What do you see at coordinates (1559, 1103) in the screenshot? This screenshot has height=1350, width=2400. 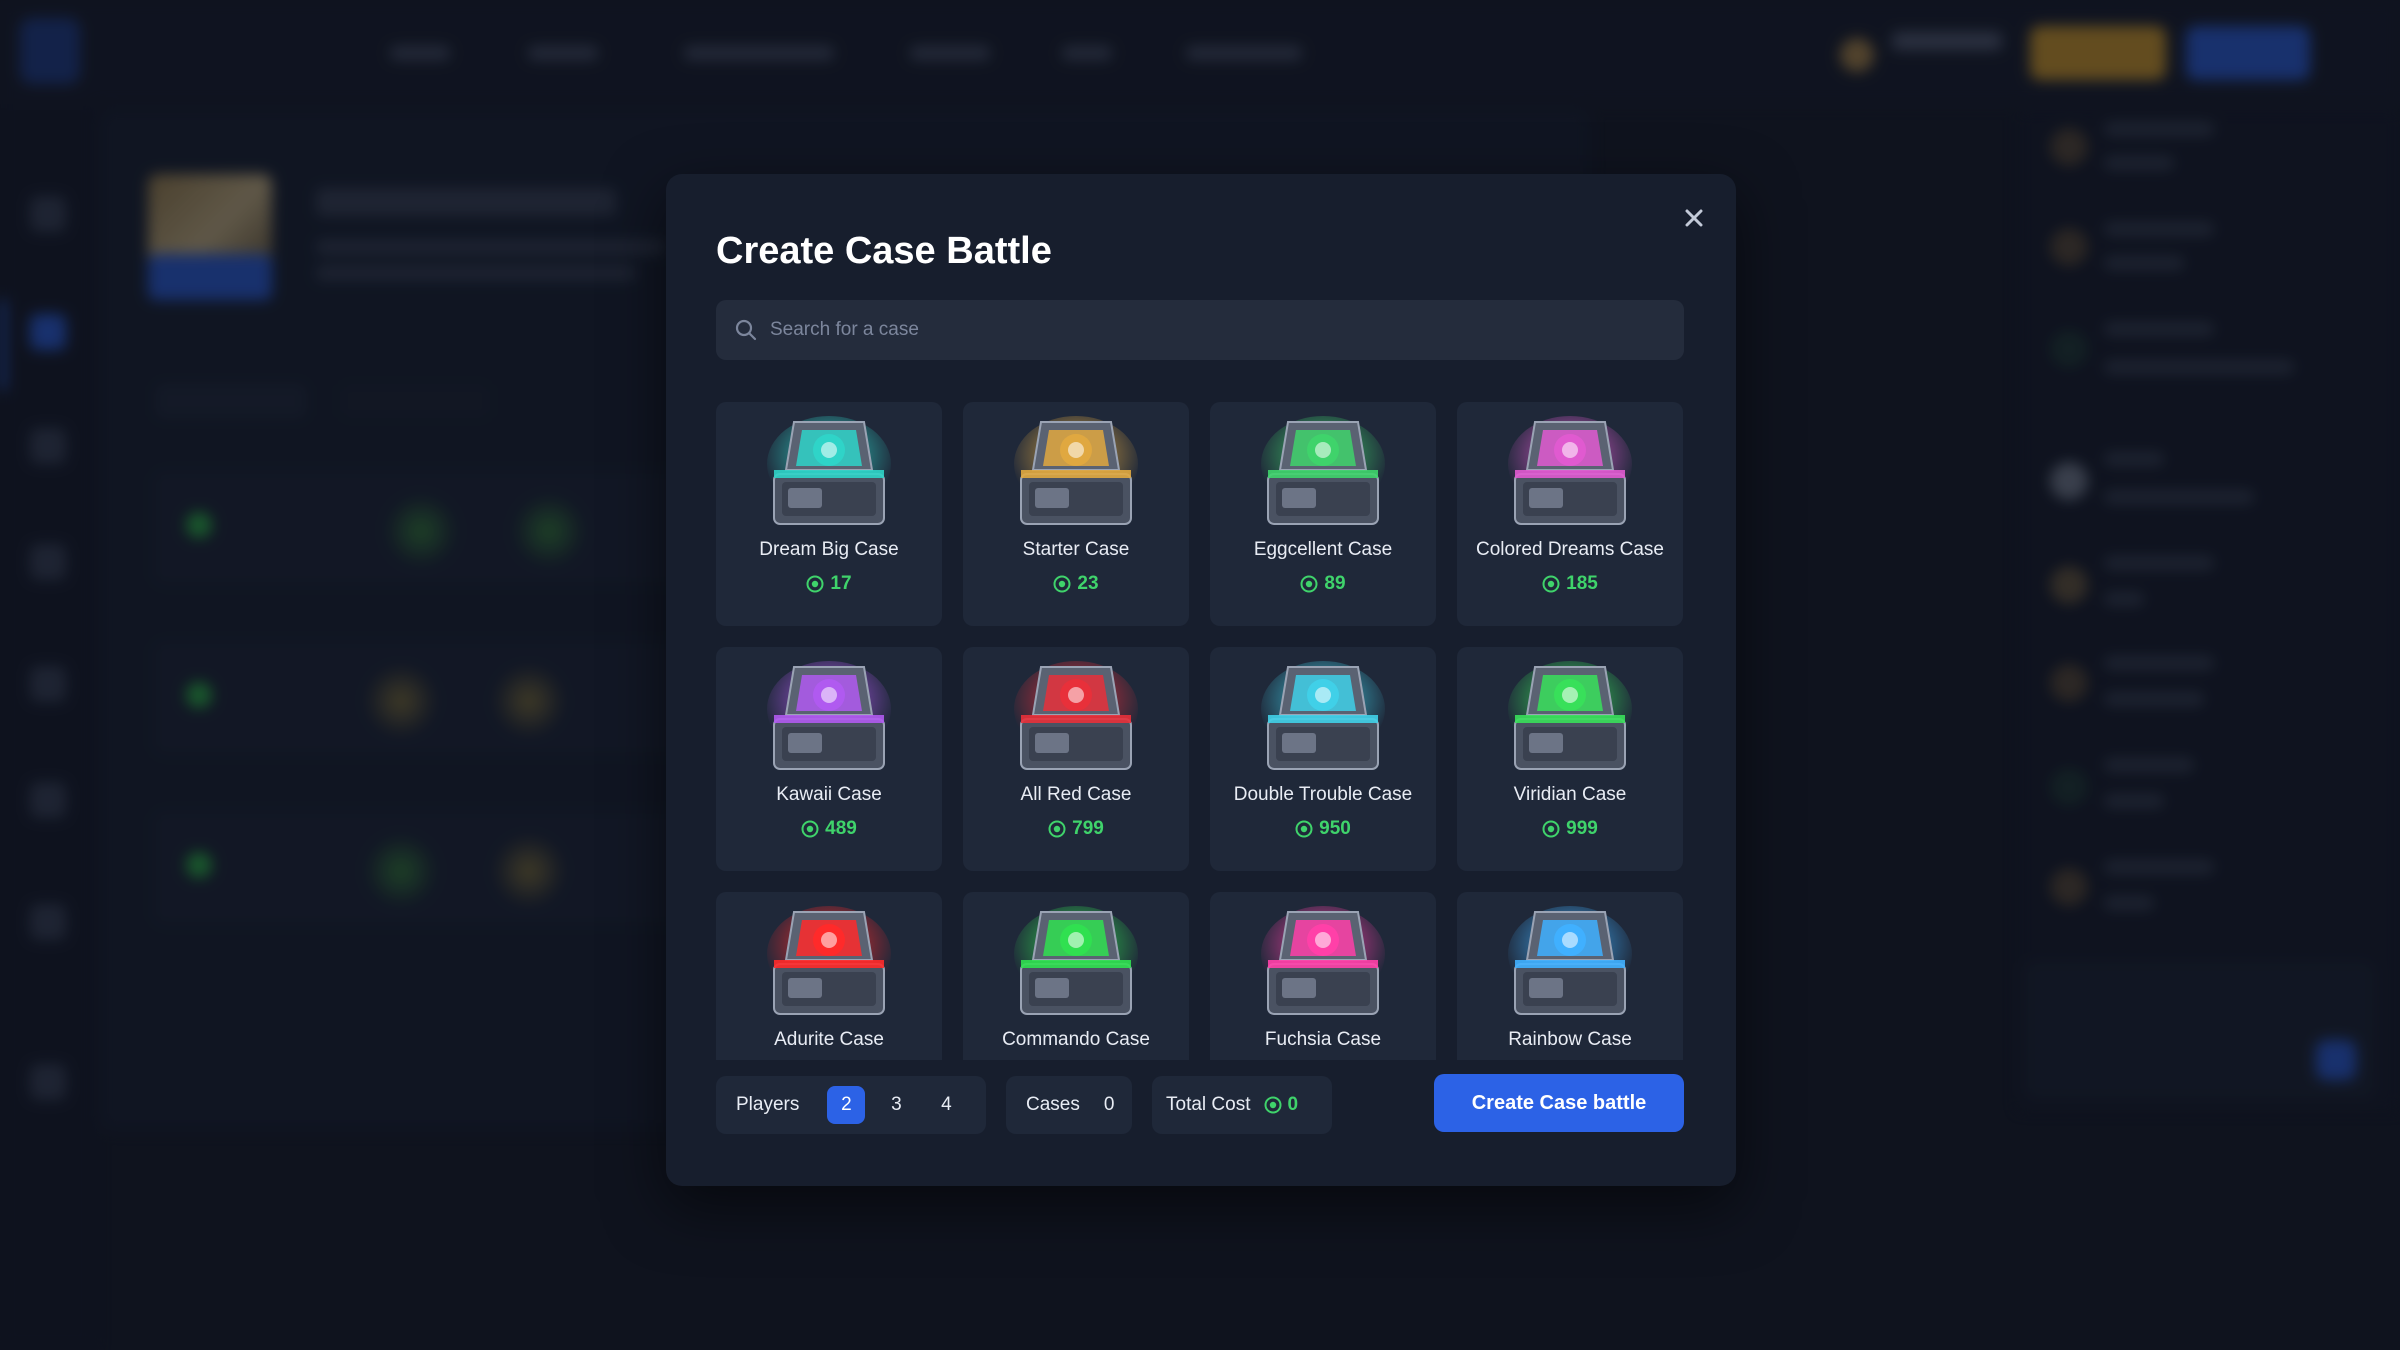 I see `create-case-battle-button: Create Case battle` at bounding box center [1559, 1103].